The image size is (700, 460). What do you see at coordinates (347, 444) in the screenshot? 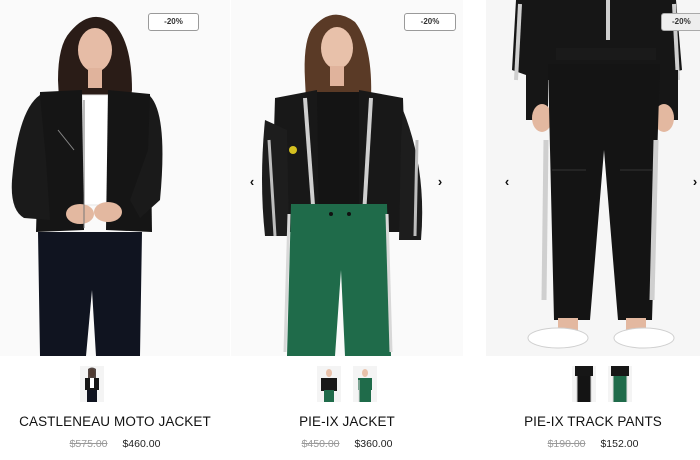
I see `product-price: $450.00 $360.00` at bounding box center [347, 444].